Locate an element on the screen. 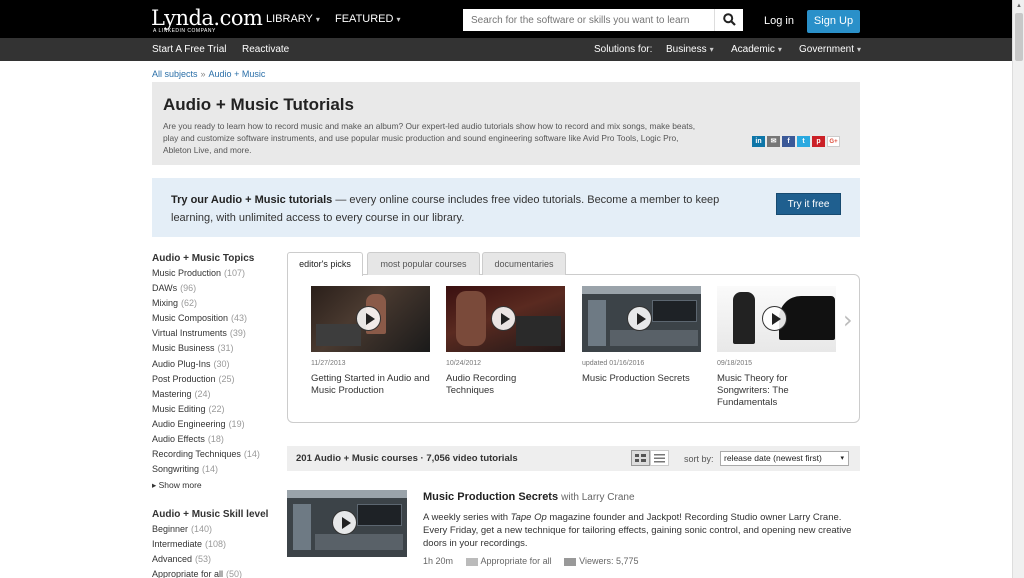 This screenshot has height=578, width=1024. course-card: 10/24/2012 Audio Recording Techniques is located at coordinates (506, 341).